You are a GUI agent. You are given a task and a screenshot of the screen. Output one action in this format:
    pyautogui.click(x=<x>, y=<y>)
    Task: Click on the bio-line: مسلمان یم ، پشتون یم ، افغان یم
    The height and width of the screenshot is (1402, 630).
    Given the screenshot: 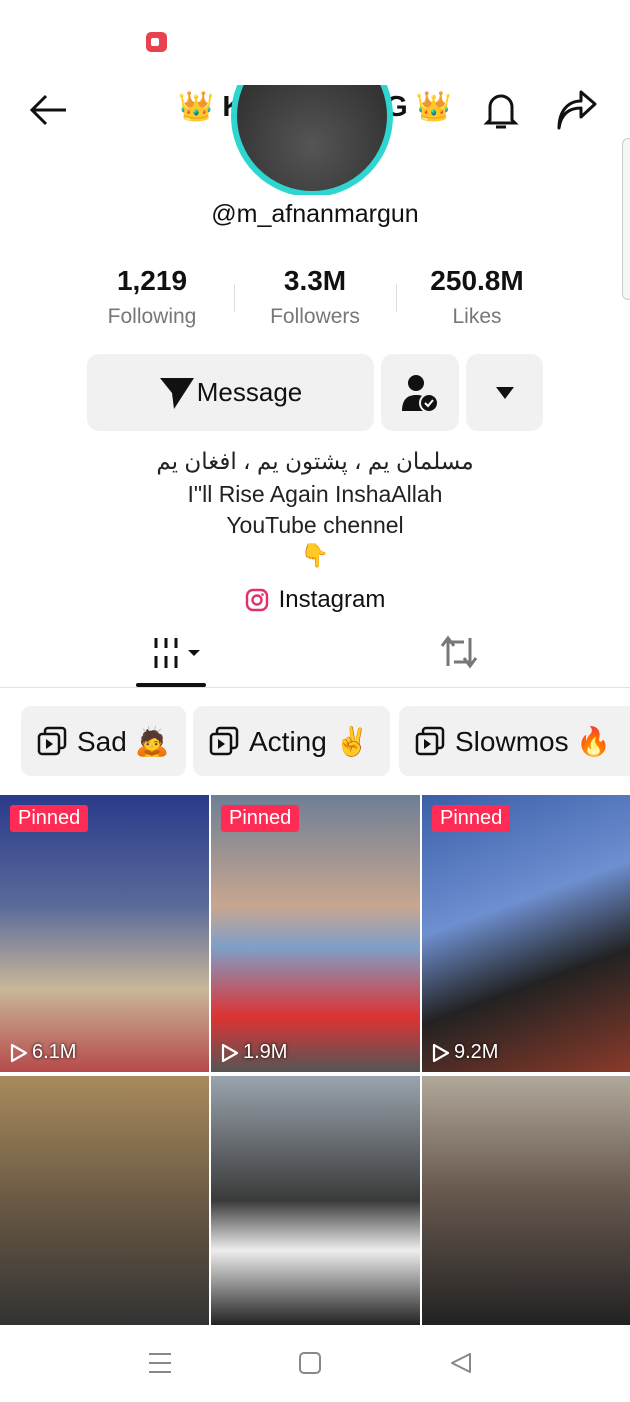 What is the action you would take?
    pyautogui.click(x=315, y=461)
    